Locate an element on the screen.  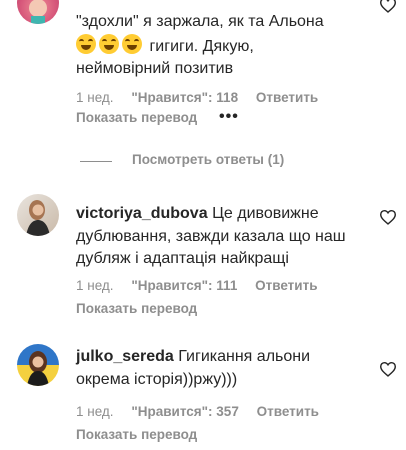
view-replies-button: Посмотреть ответы (1) is located at coordinates (208, 159).